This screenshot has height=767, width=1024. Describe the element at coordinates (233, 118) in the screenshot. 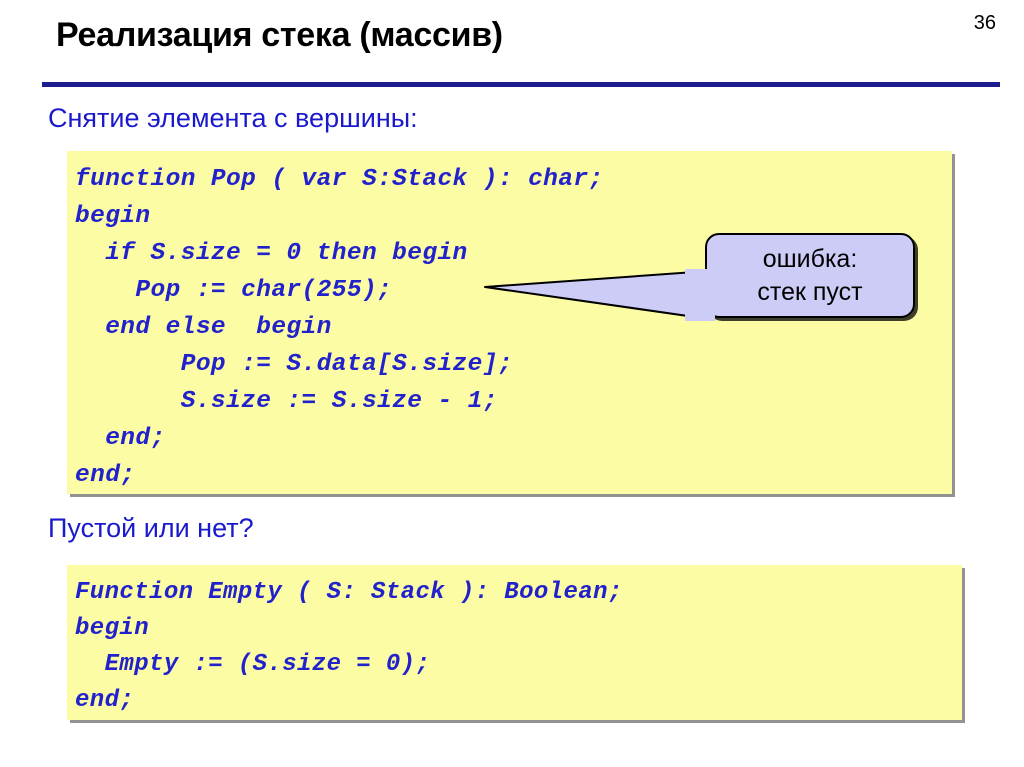

I see `section-caption-pop: Снятие элемента с вершины:` at that location.